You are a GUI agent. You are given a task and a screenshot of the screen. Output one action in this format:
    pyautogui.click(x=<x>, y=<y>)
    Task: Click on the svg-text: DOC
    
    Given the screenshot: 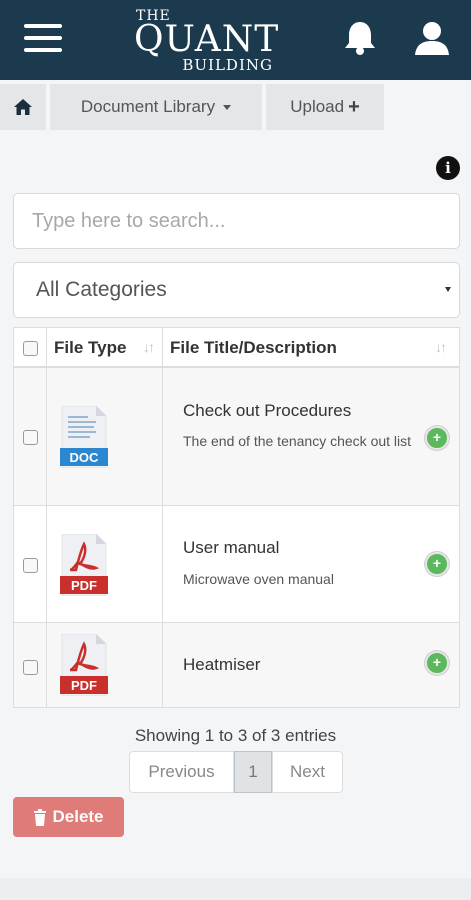 What is the action you would take?
    pyautogui.click(x=85, y=457)
    